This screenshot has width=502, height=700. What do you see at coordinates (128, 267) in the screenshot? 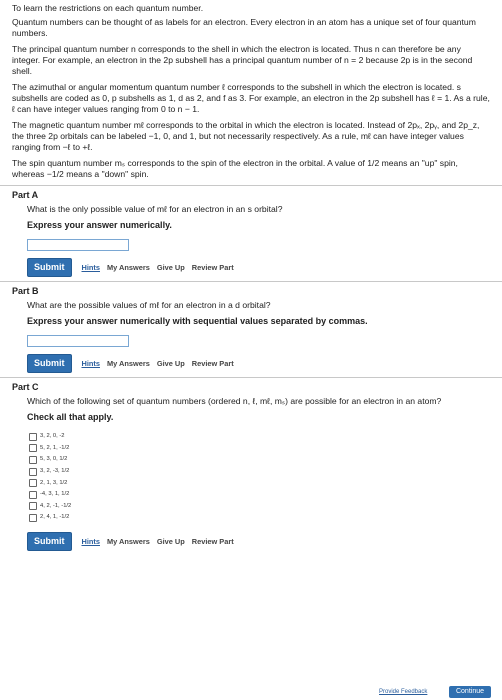
I see `part-a-my-answers-link: My Answers` at bounding box center [128, 267].